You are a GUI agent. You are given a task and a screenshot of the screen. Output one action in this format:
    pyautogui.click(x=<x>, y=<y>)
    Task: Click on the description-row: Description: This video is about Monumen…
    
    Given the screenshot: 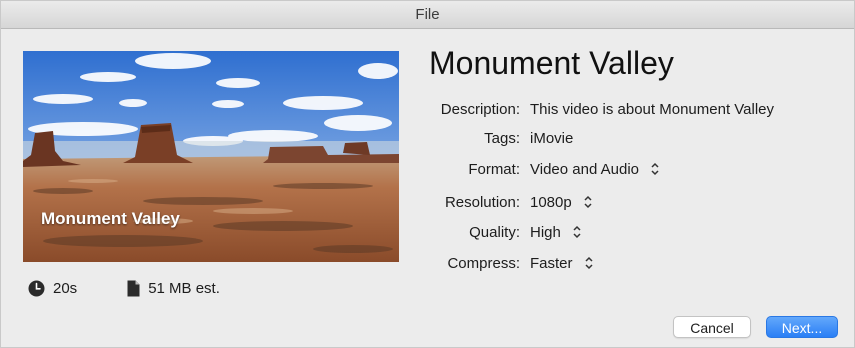 What is the action you would take?
    pyautogui.click(x=597, y=109)
    